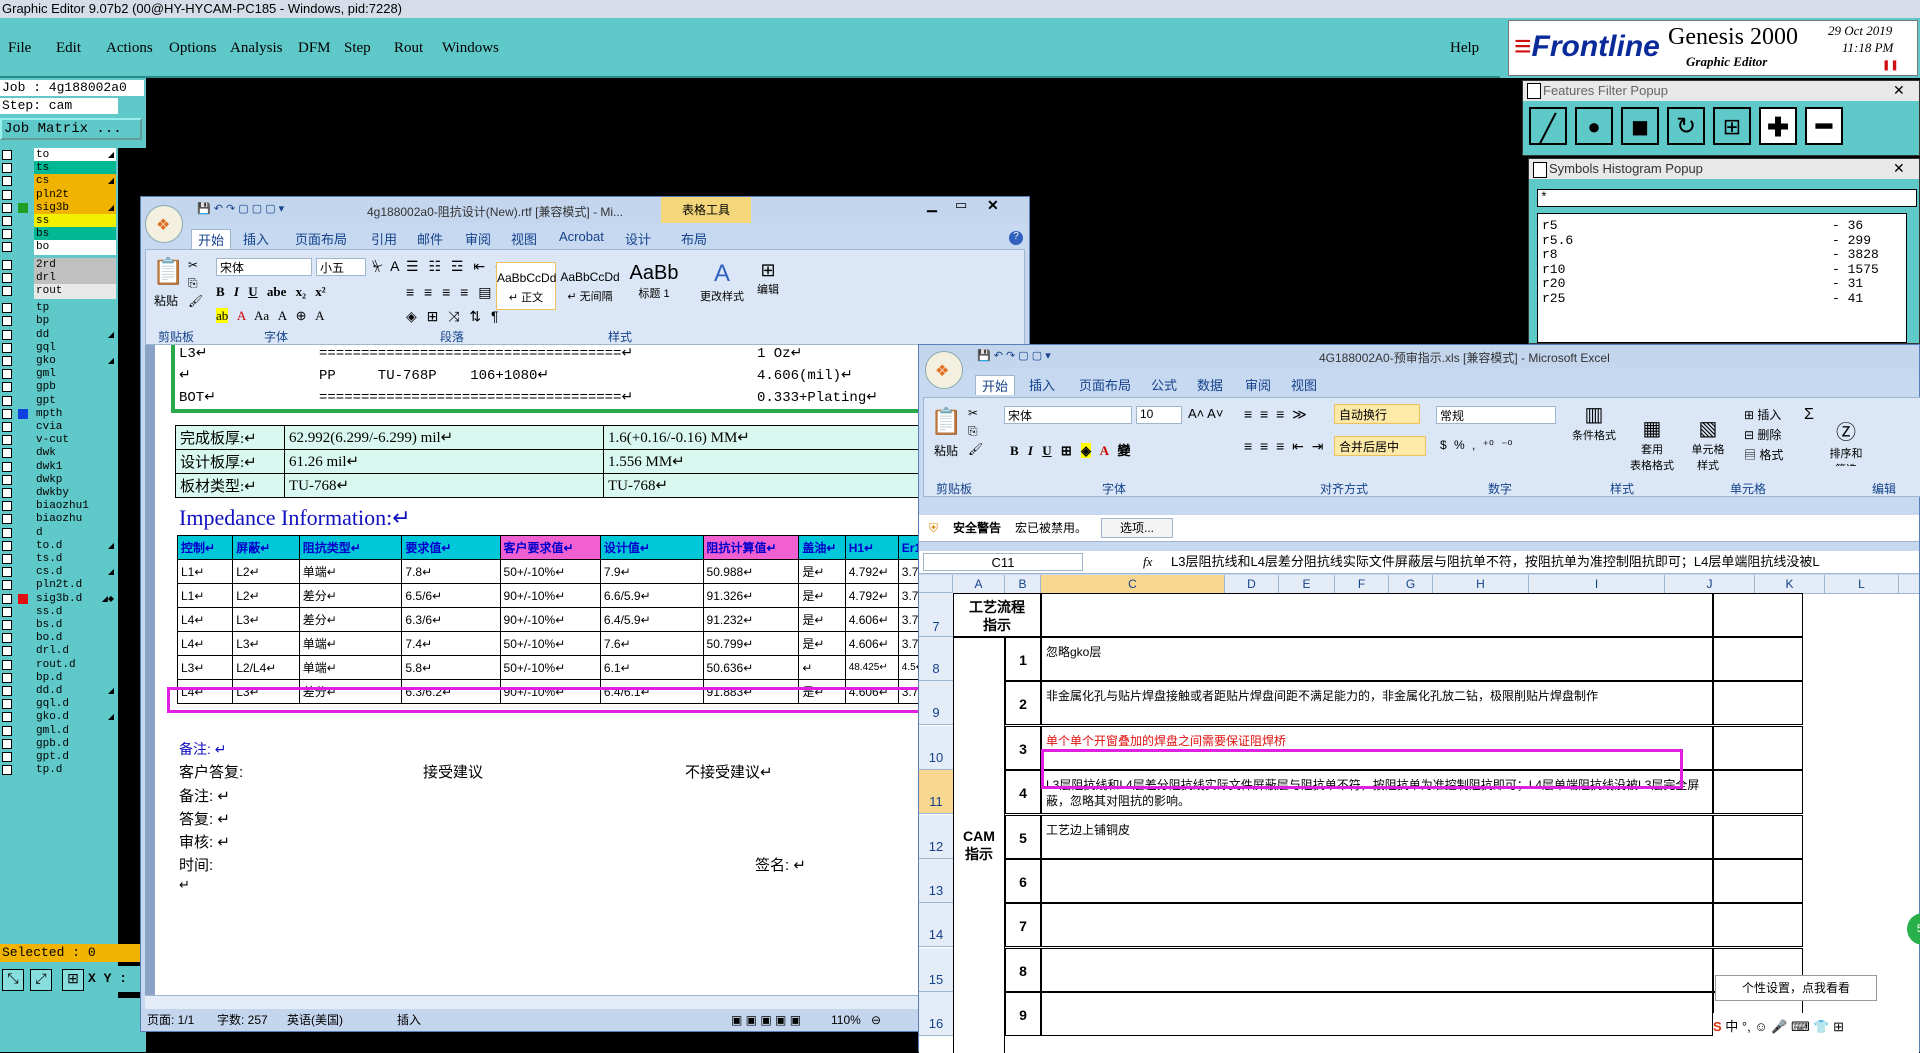 This screenshot has height=1053, width=1920. I want to click on page-status: 页面: 1/1, so click(170, 1020).